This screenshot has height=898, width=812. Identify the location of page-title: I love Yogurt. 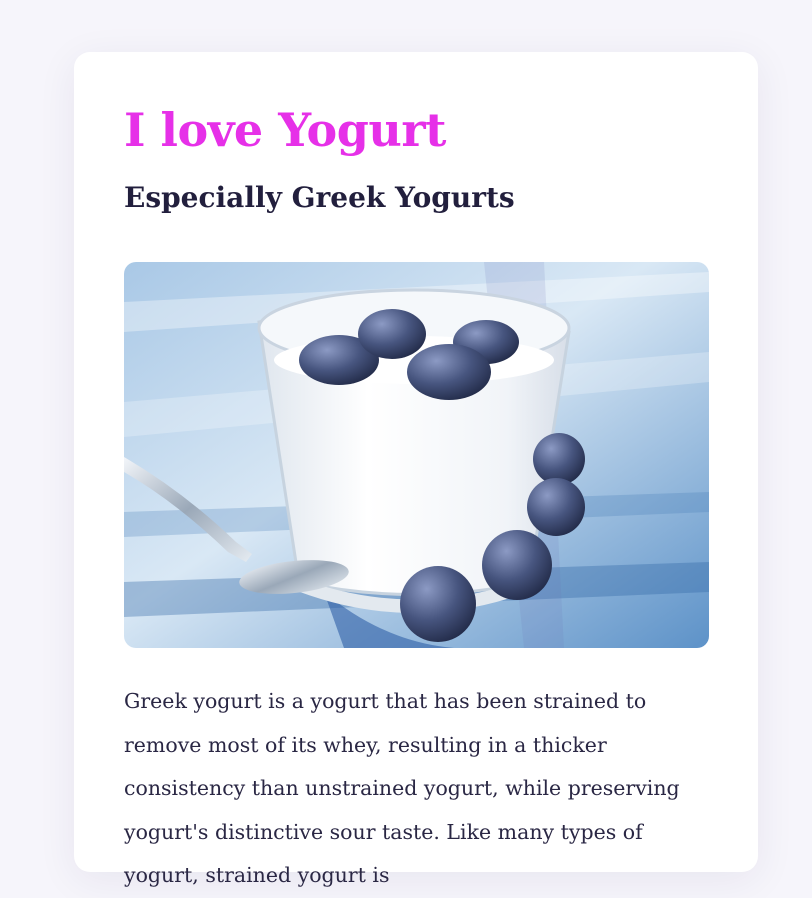
(285, 130).